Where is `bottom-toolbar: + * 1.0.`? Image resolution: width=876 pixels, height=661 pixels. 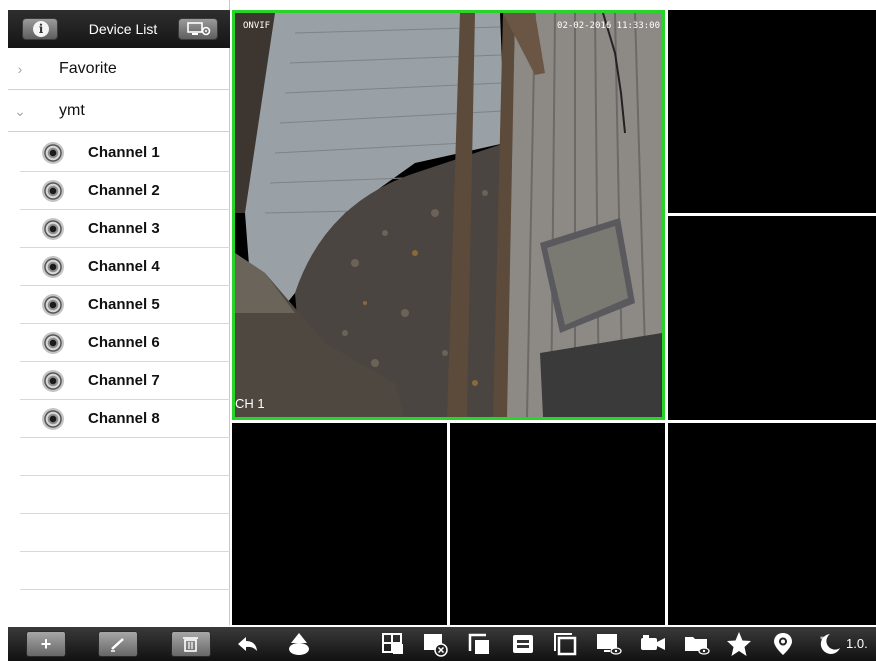 bottom-toolbar: + * 1.0. is located at coordinates (442, 644).